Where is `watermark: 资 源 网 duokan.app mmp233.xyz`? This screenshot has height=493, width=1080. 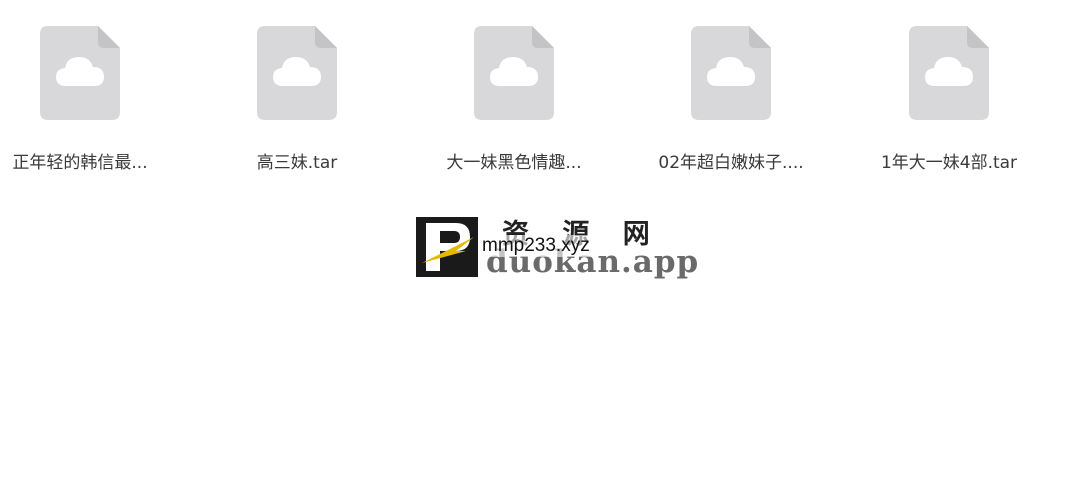 watermark: 资 源 网 duokan.app mmp233.xyz is located at coordinates (556, 247).